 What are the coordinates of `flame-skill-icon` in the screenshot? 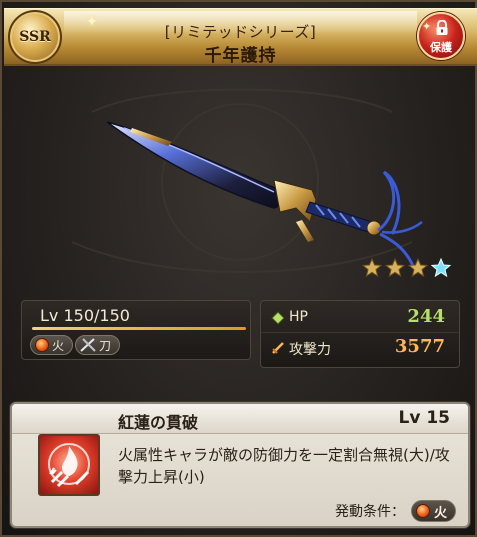 It's located at (69, 465).